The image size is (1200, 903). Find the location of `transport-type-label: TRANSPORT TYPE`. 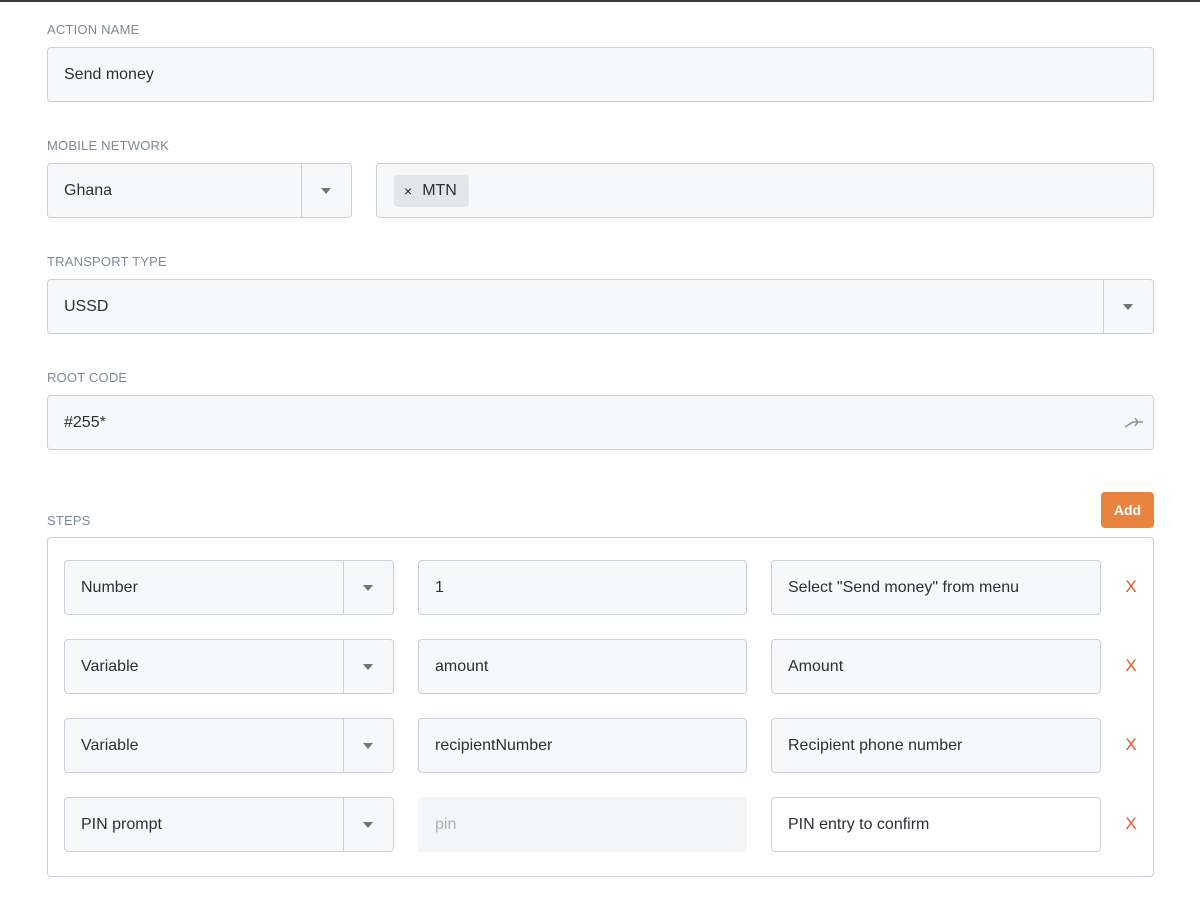

transport-type-label: TRANSPORT TYPE is located at coordinates (107, 261).